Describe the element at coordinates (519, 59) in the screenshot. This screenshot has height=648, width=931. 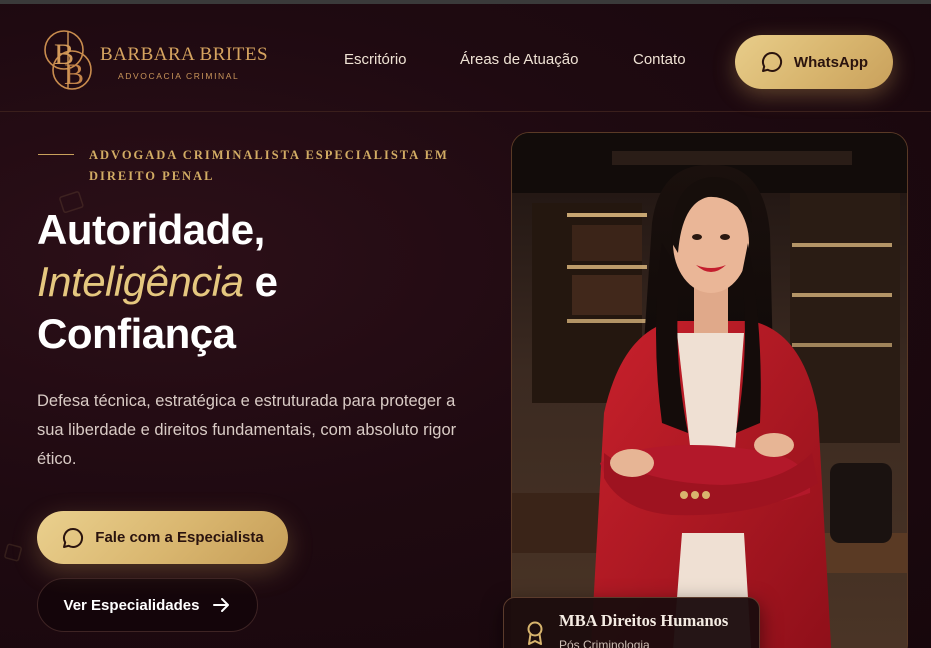
I see `nav-item-areas-de-atuacao: Áreas de Atuação` at that location.